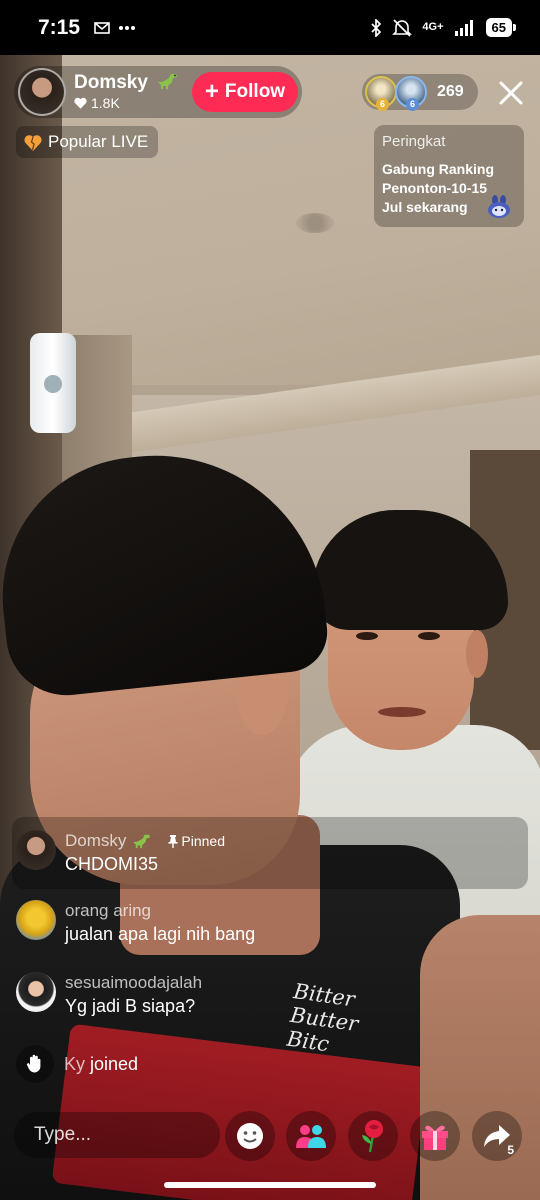 This screenshot has height=1200, width=540. I want to click on status-time: 7:15, so click(59, 27).